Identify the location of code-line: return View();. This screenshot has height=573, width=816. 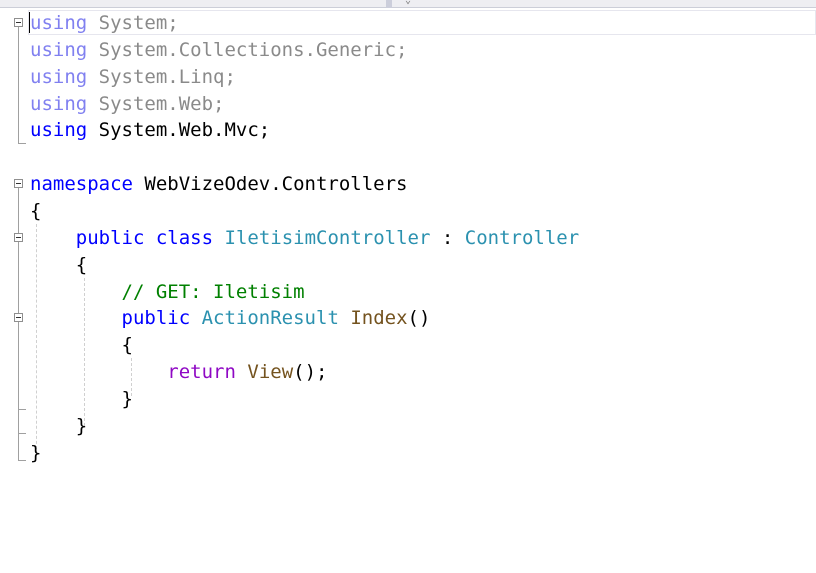
(178, 372).